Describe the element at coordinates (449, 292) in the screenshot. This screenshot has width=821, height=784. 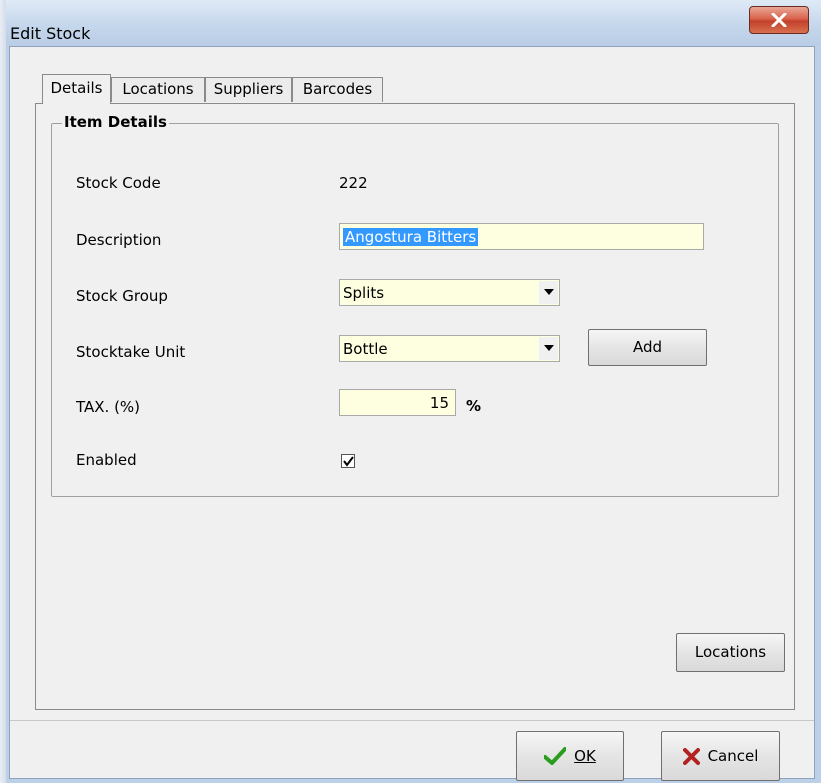
I see `stock-group-select: Splits` at that location.